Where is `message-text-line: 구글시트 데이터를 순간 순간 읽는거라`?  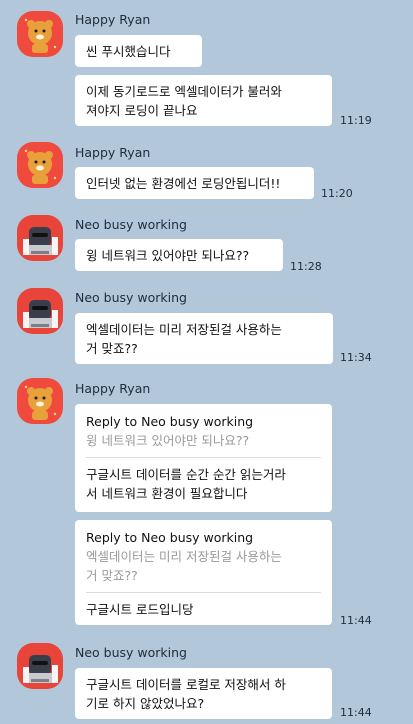 message-text-line: 구글시트 데이터를 순간 순간 읽는거라 is located at coordinates (186, 474).